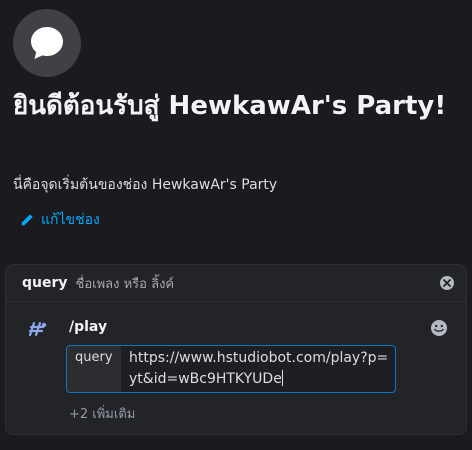 The height and width of the screenshot is (450, 472). What do you see at coordinates (70, 220) in the screenshot?
I see `edit-channel-label: แก้ไขช่อง` at bounding box center [70, 220].